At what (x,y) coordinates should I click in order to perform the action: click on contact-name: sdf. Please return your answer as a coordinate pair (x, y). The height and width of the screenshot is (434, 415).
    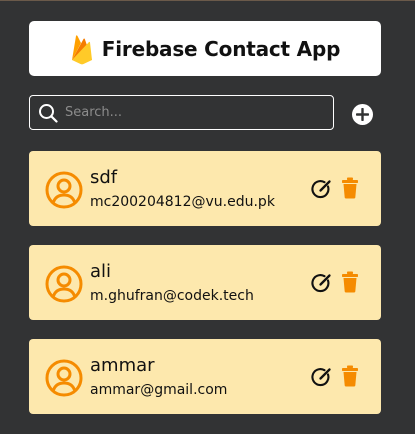
    Looking at the image, I should click on (104, 177).